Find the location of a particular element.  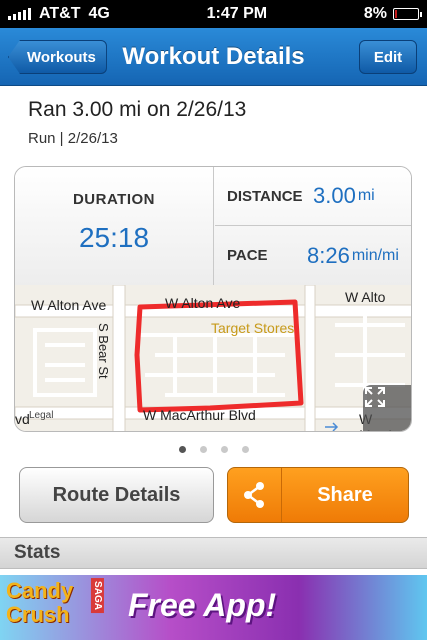

duration-cell: DURATION 25:18 is located at coordinates (114, 226).